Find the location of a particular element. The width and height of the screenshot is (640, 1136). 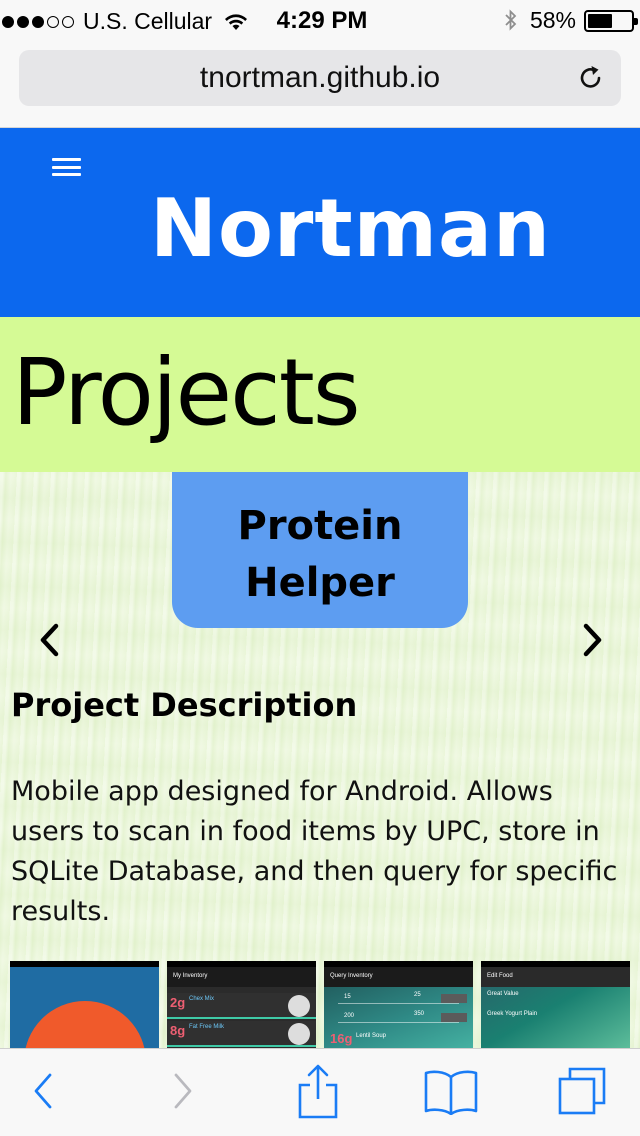

inventory-appbar-title: My Inventory is located at coordinates (241, 977).